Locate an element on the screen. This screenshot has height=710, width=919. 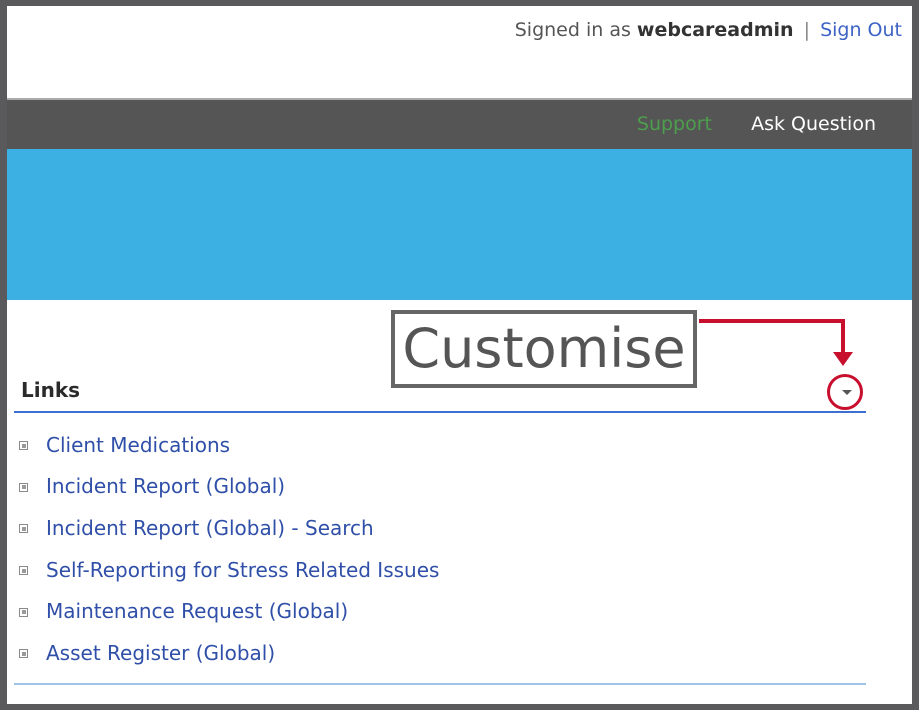
link-maintenance-request-global: Maintenance Request (Global) is located at coordinates (197, 611).